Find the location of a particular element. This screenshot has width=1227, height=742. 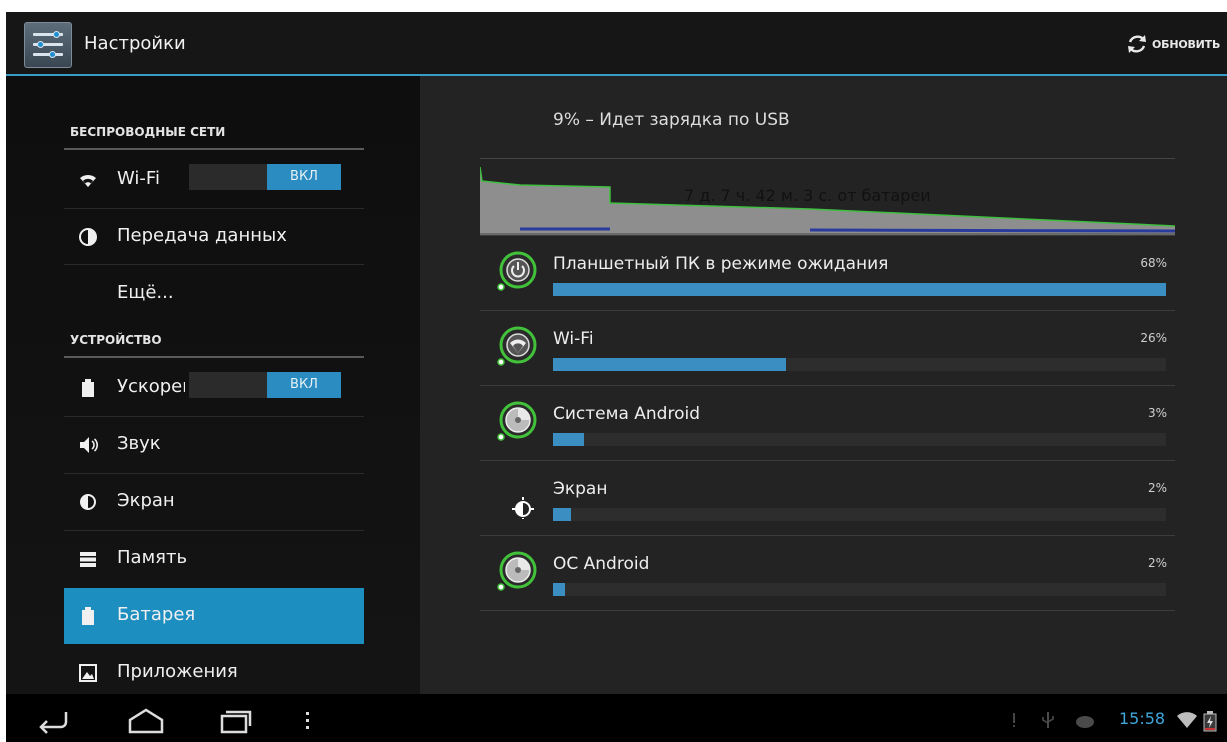

sidebar-item-apps: Приложения is located at coordinates (214, 669).